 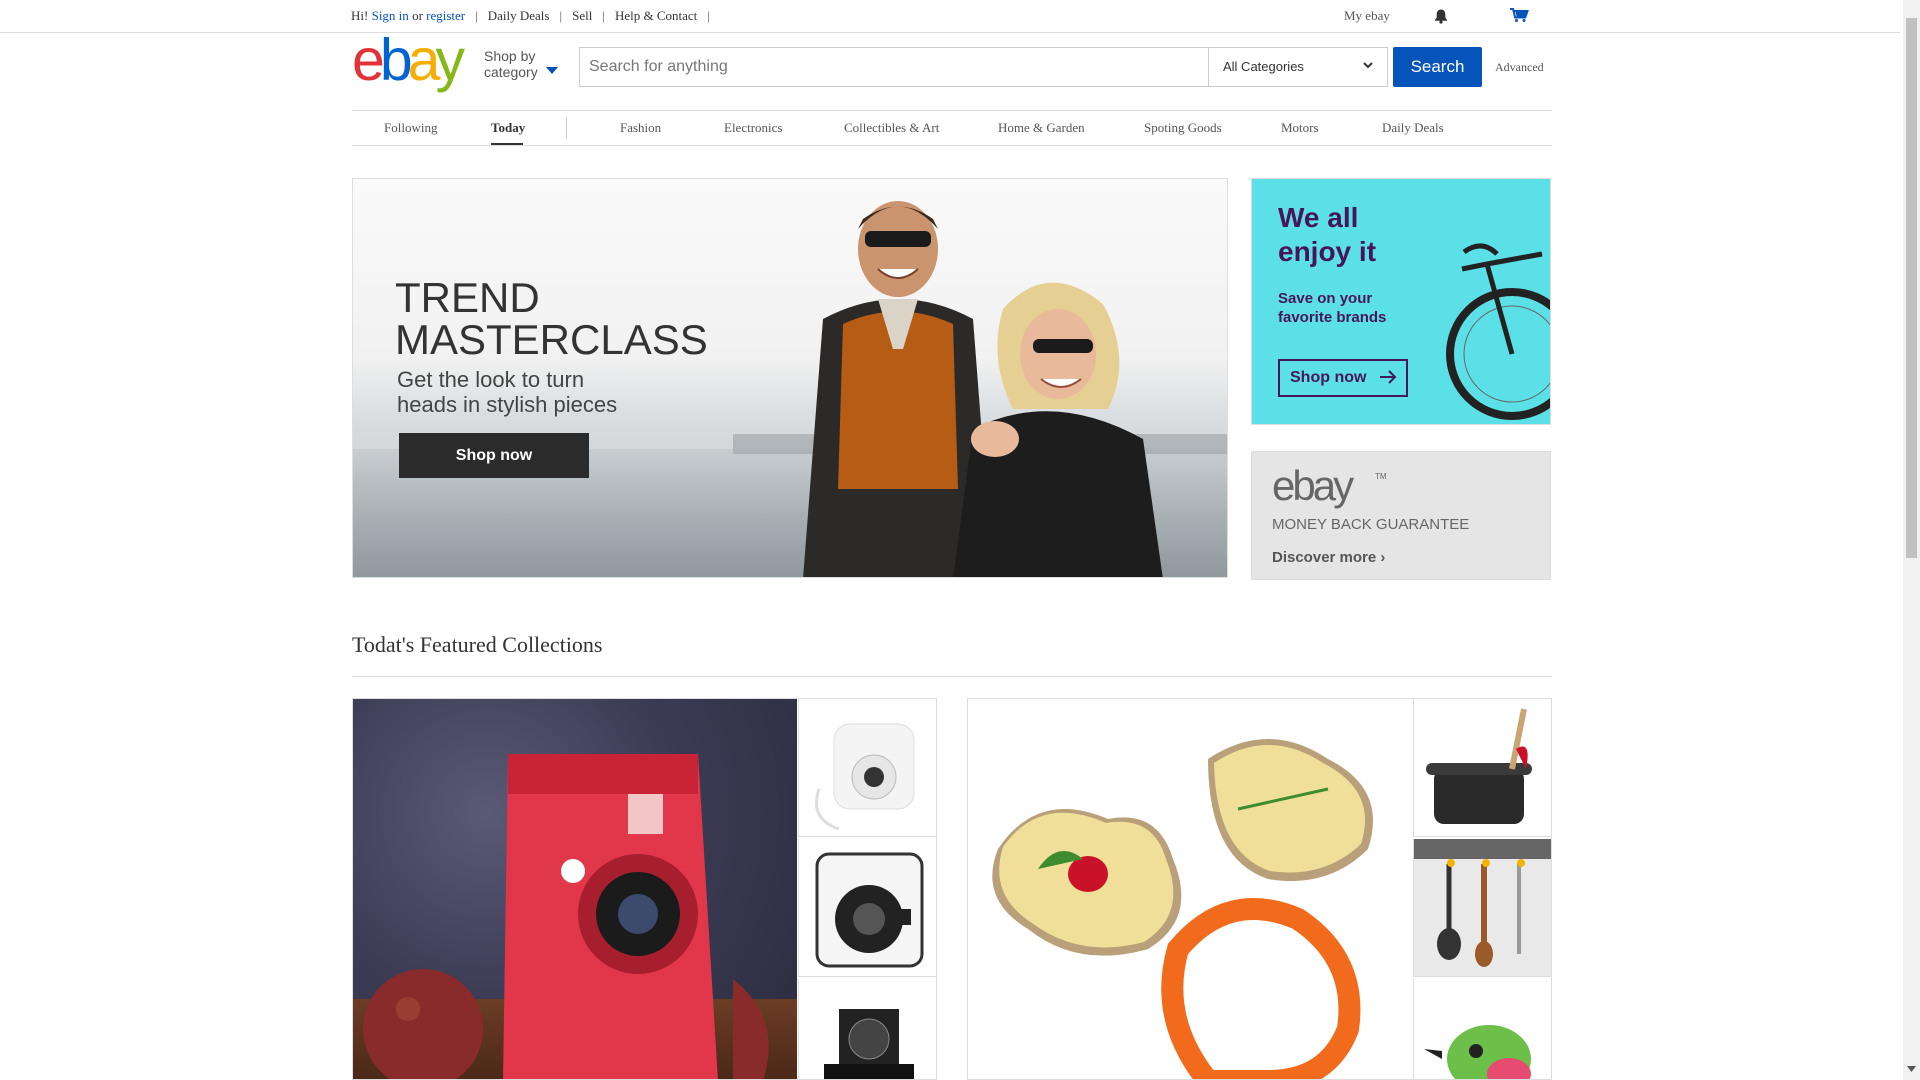 What do you see at coordinates (1328, 557) in the screenshot?
I see `discover-more-link: Discover more ›` at bounding box center [1328, 557].